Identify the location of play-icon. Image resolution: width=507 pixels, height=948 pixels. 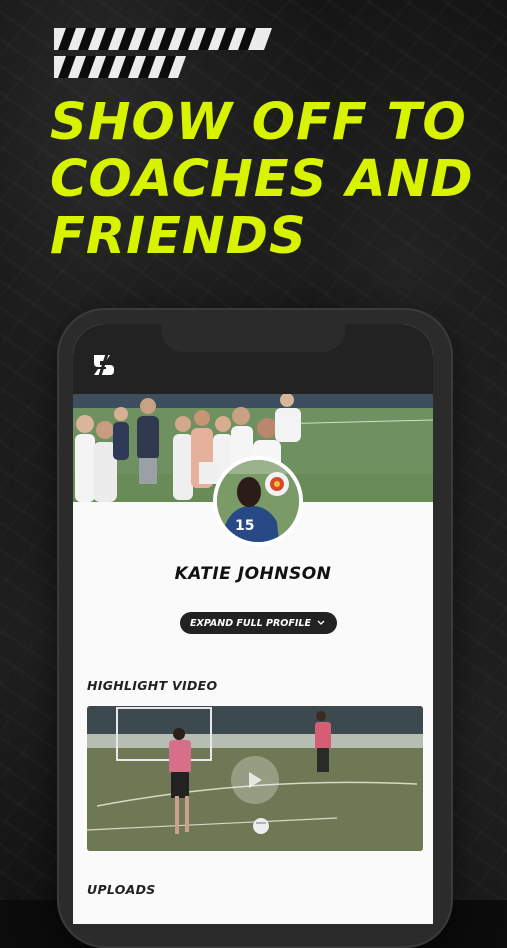
(255, 780).